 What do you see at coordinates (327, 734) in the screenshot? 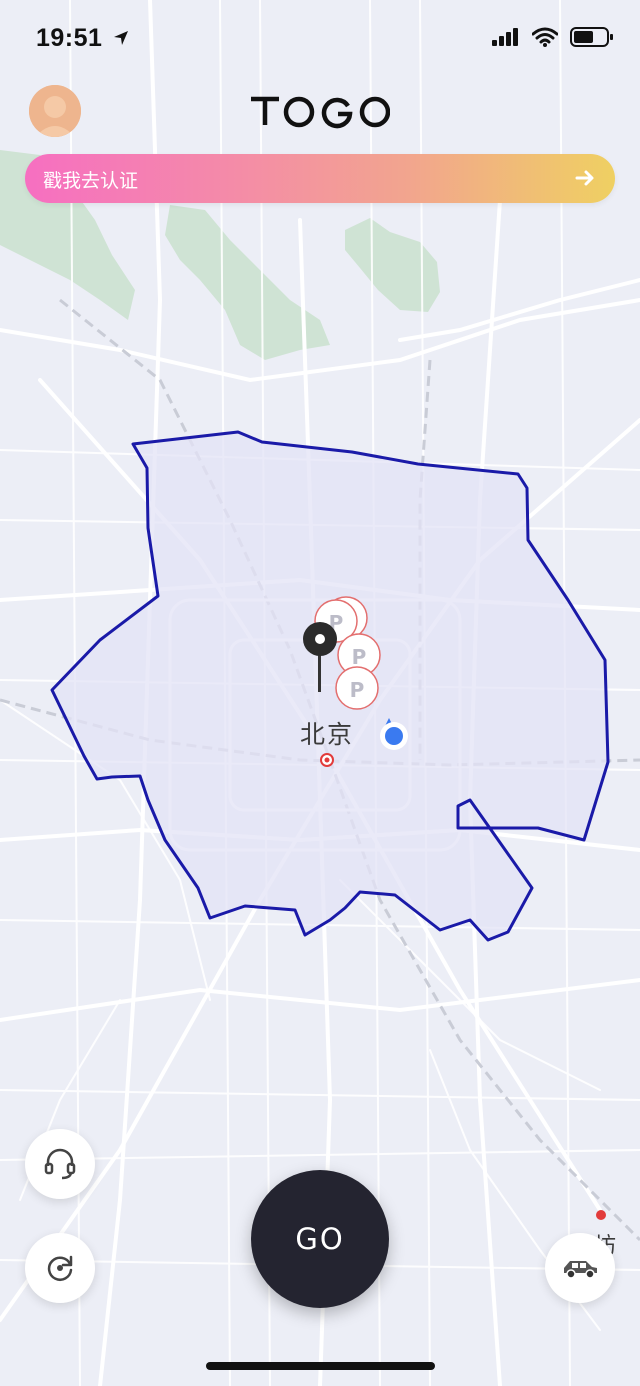
I see `city-label: 北京` at bounding box center [327, 734].